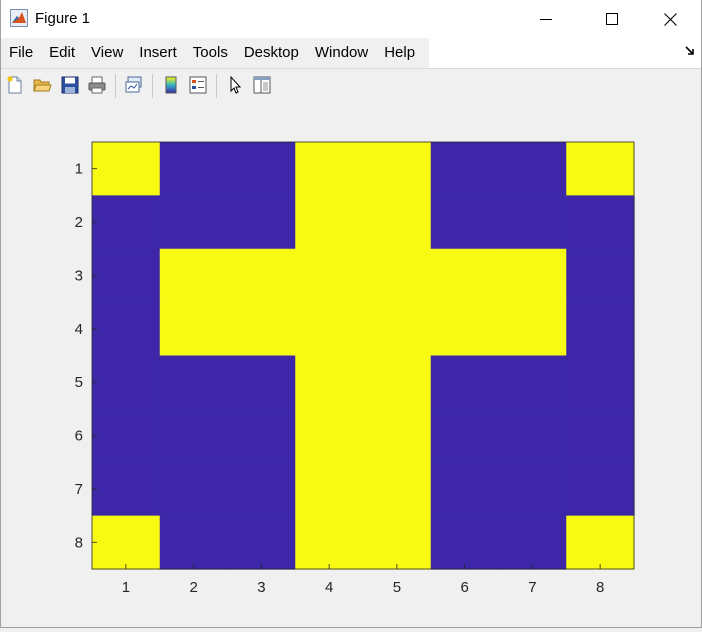 The width and height of the screenshot is (702, 632). I want to click on heatmap-cell-r2-c6, so click(465, 222).